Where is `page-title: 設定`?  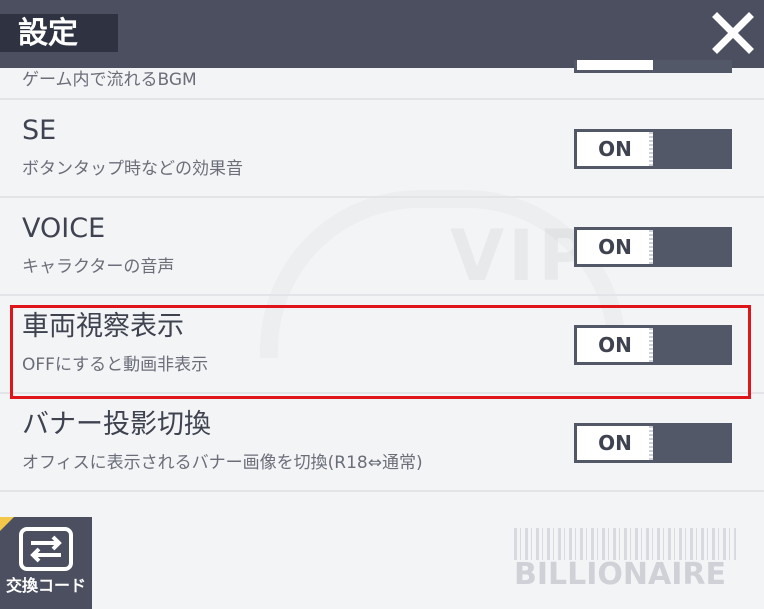 page-title: 設定 is located at coordinates (48, 33).